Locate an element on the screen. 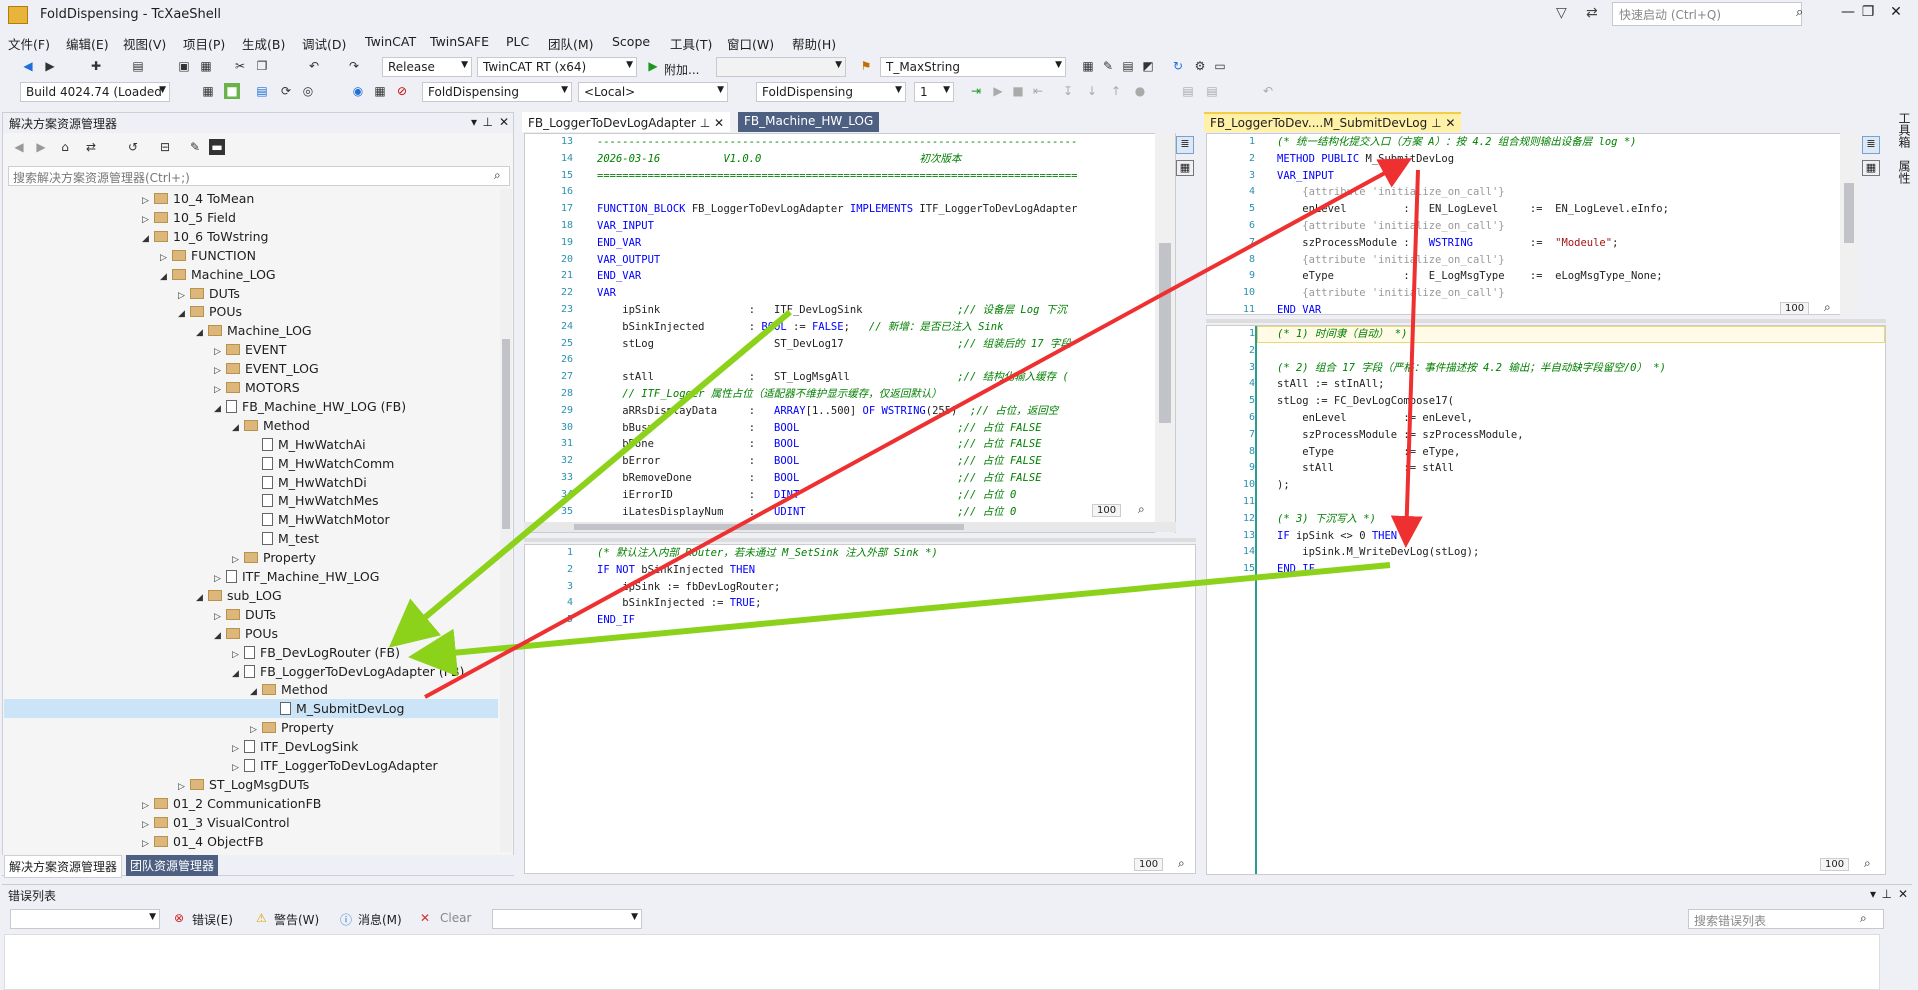  tree-item: ▷ DUTs is located at coordinates (251, 614).